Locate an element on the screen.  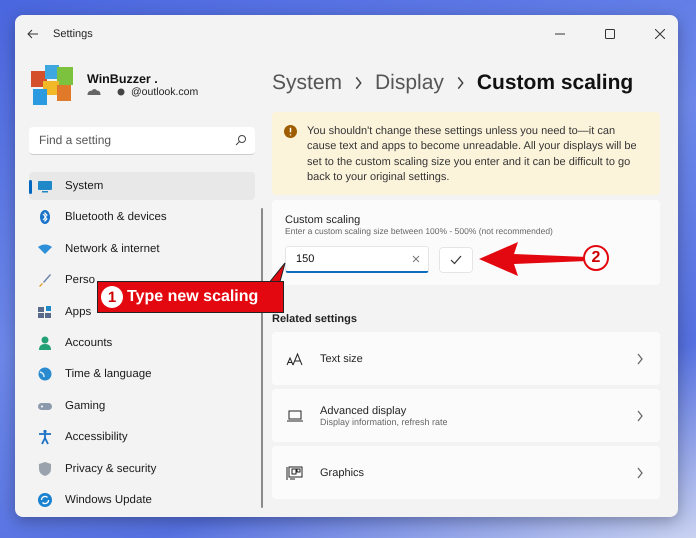
warning-text: You shouldn't change these settings unless you need to—it can cause text and apps to become unreadable. All your displays will be set to the custom scaling size you enter and it can be difficult to go back to your original settings. is located at coordinates (472, 154).